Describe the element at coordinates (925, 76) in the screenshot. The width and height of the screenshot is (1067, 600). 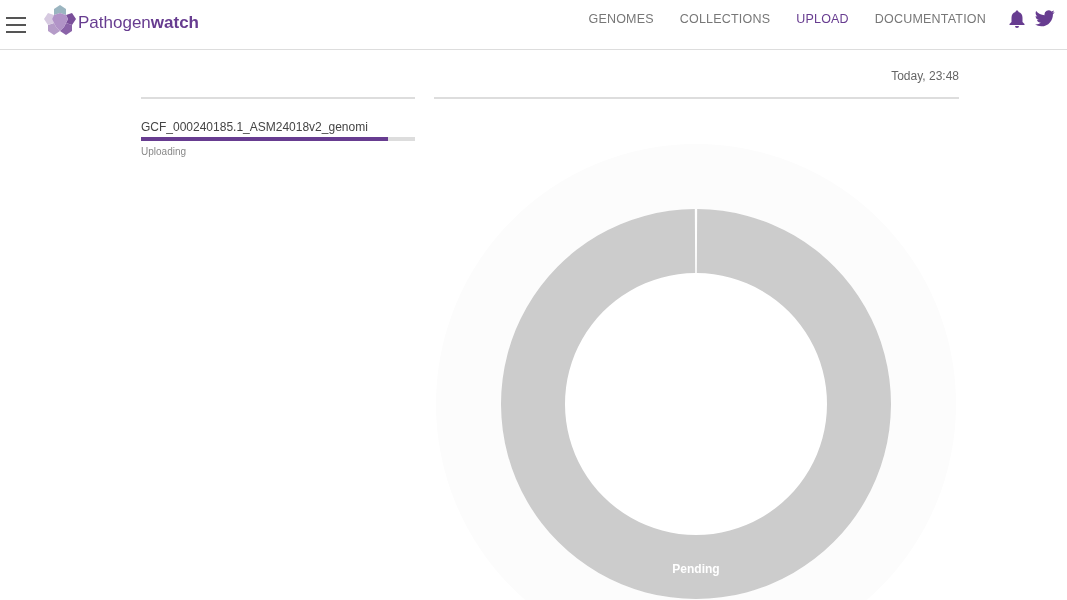
I see `timestamp: Today, 23:48` at that location.